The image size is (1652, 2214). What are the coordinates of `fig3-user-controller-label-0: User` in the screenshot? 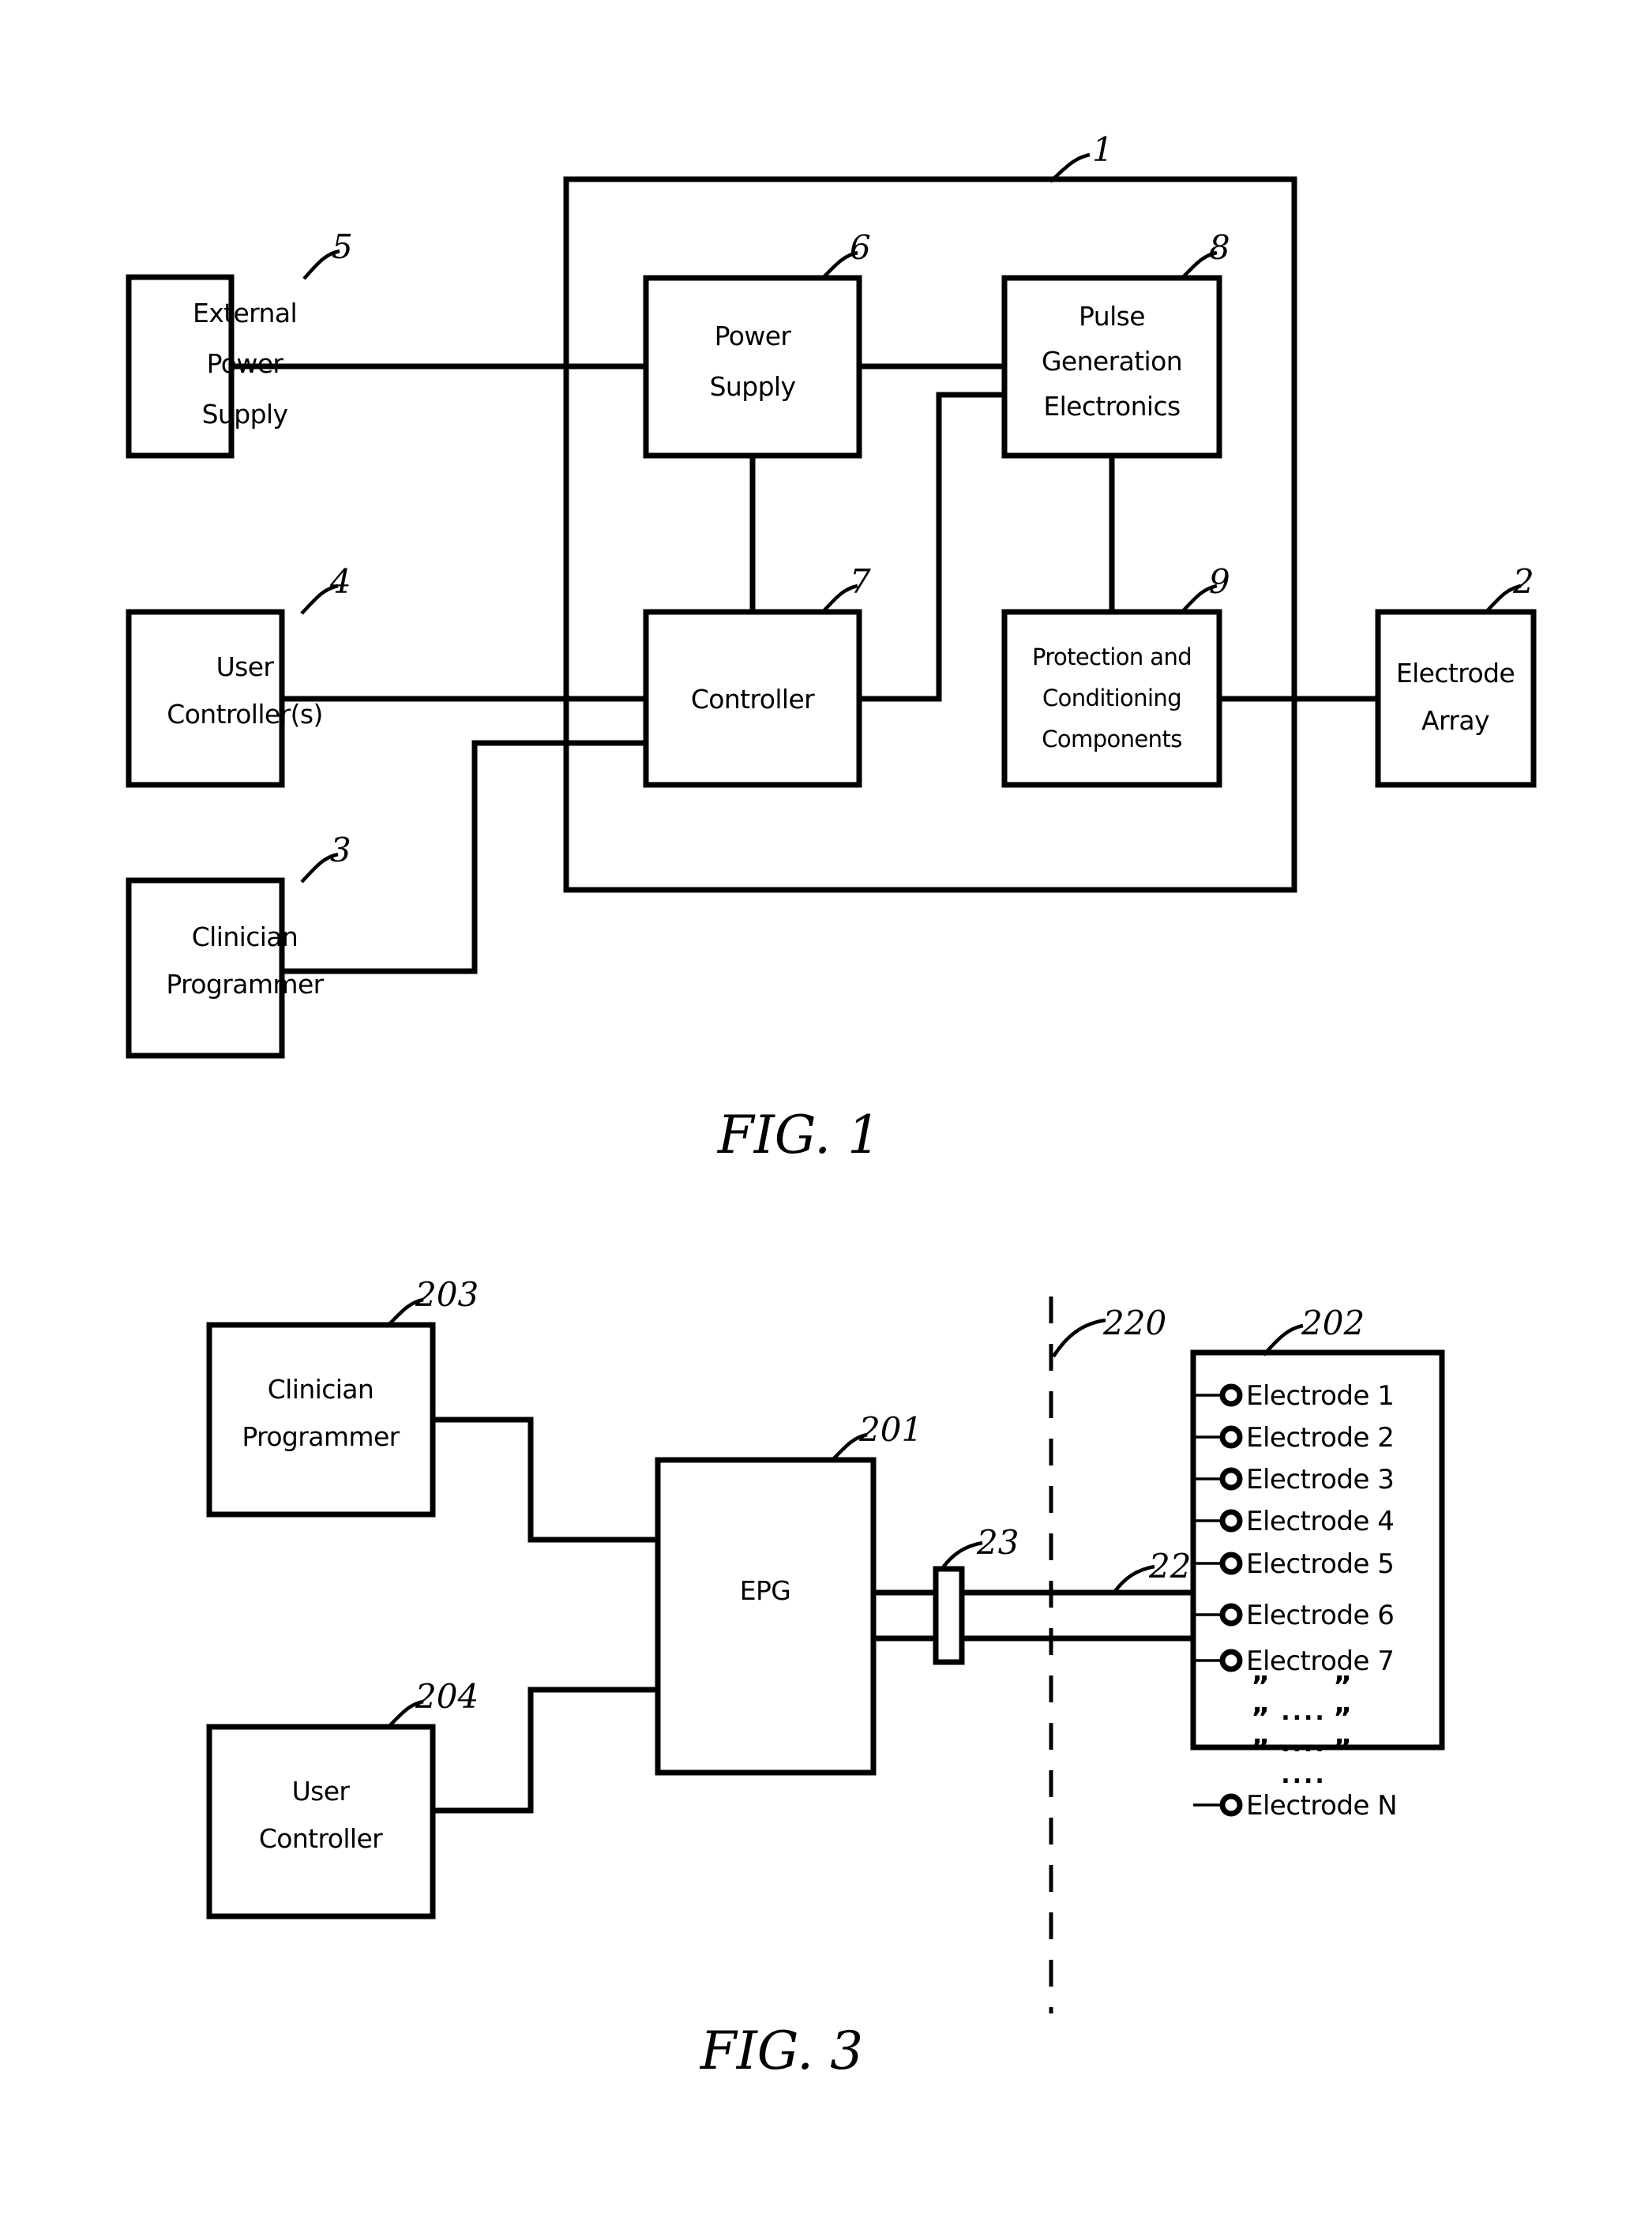 It's located at (321, 1791).